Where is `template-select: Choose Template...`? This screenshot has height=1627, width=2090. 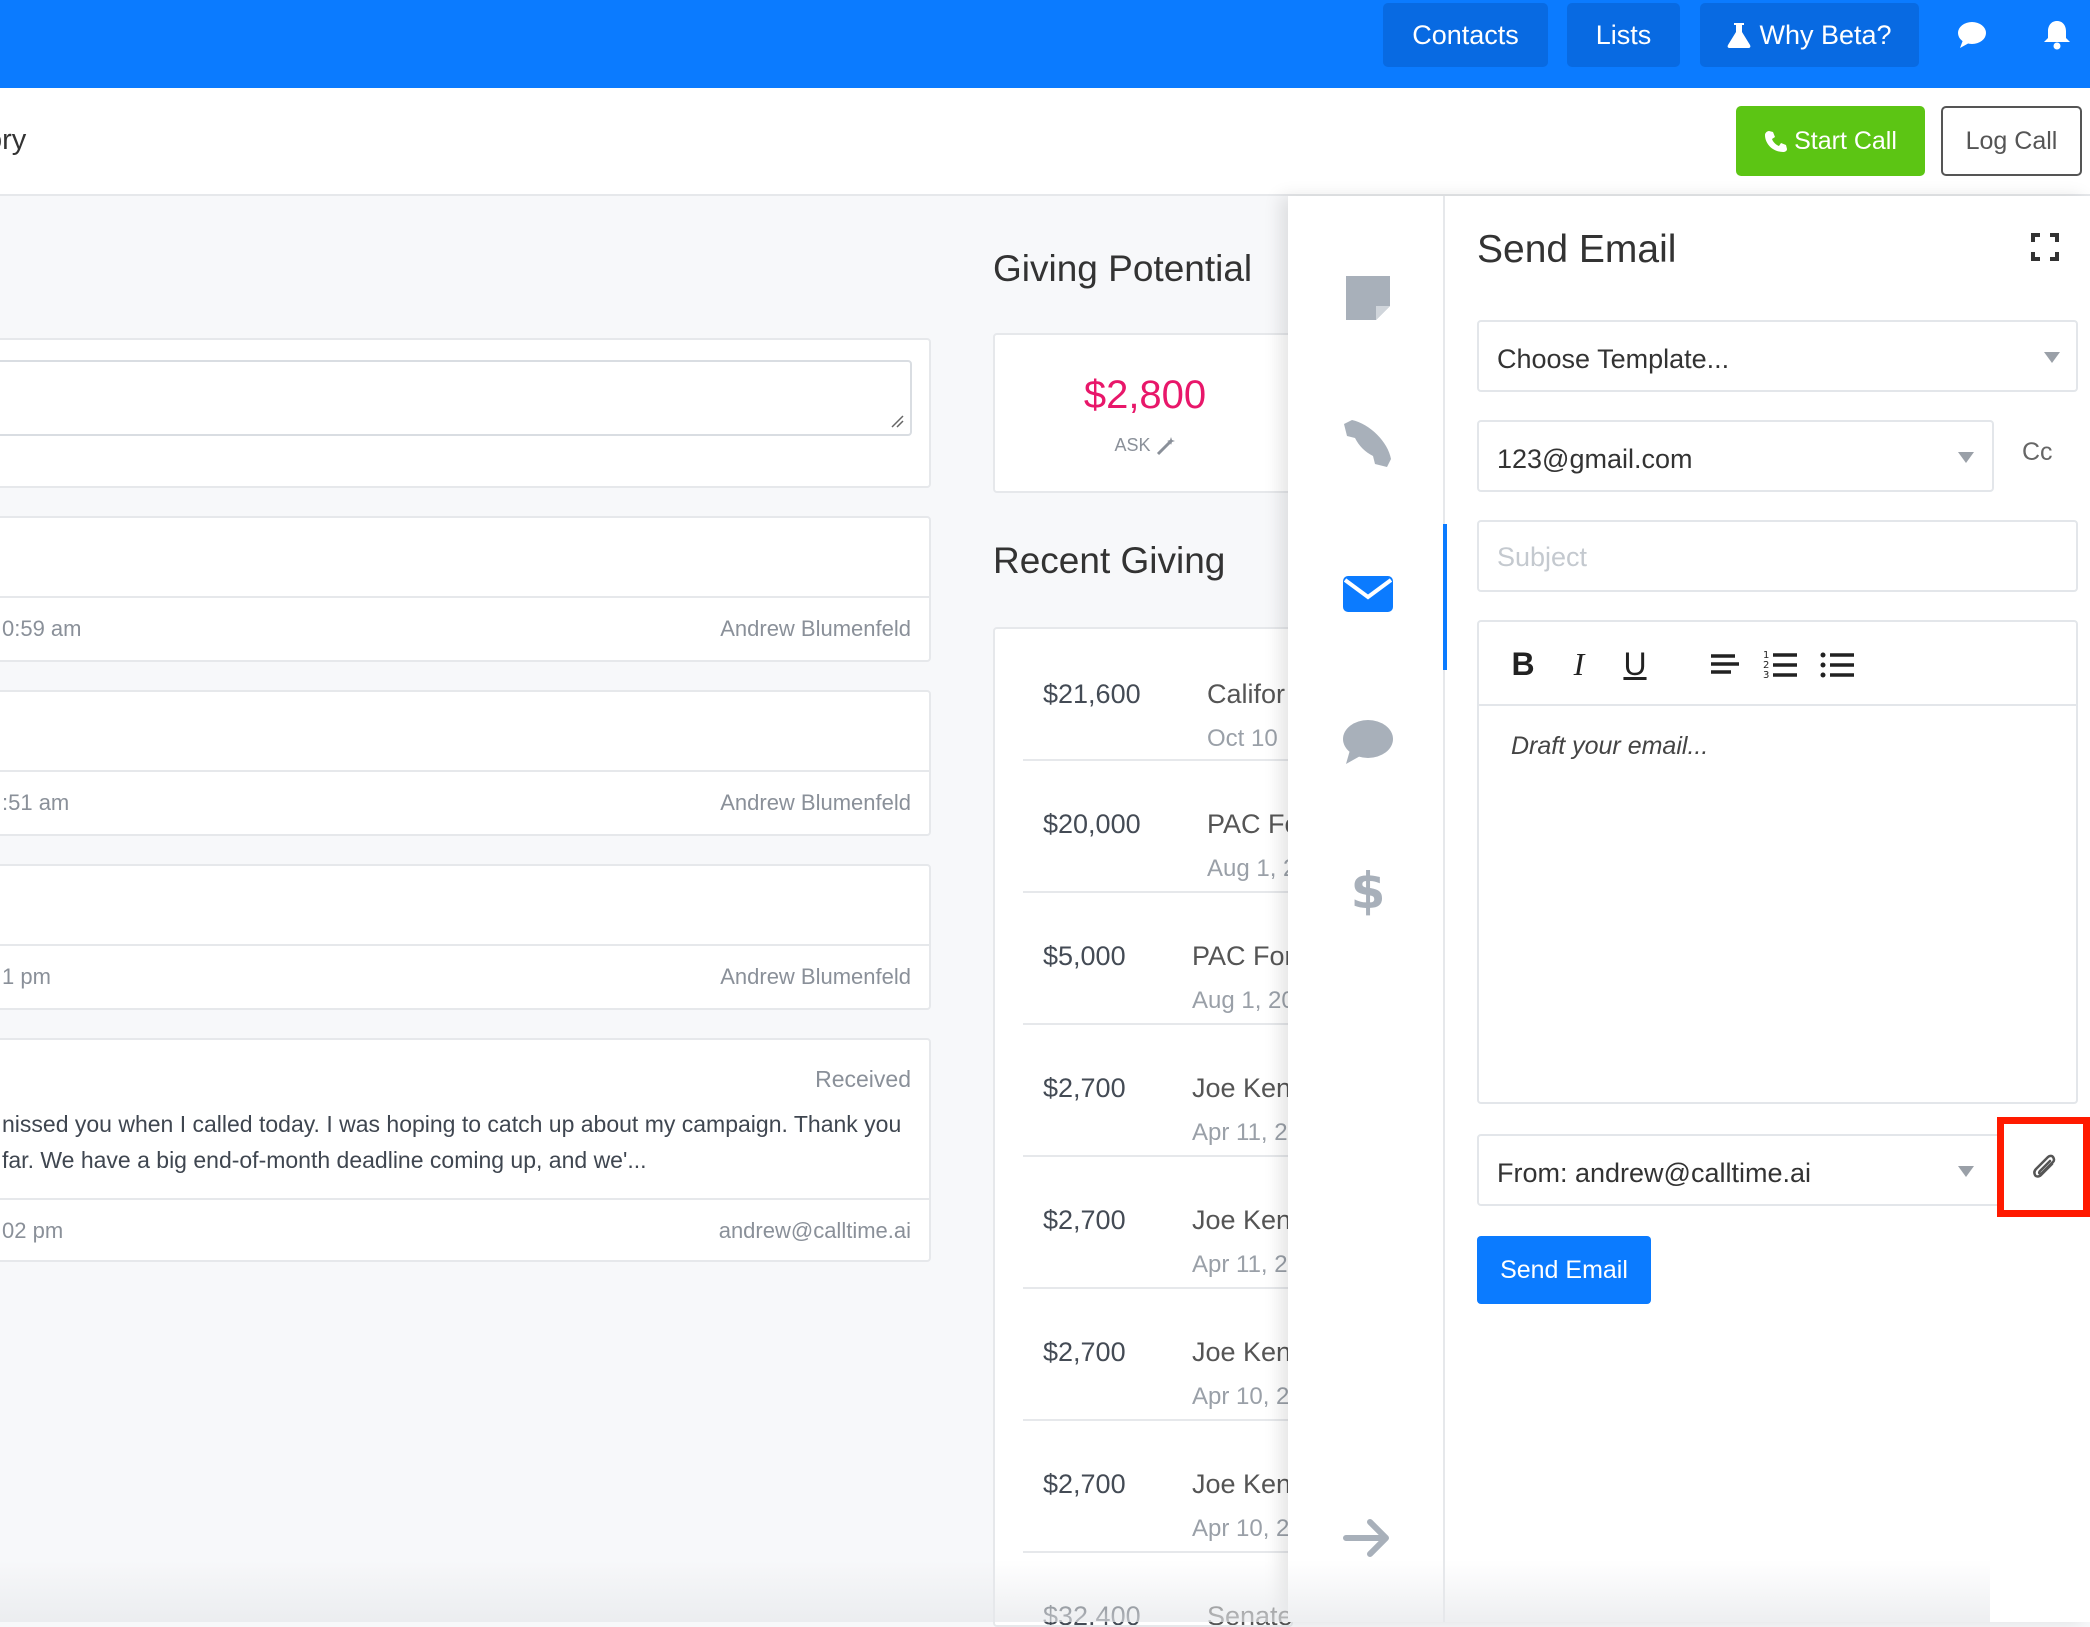 template-select: Choose Template... is located at coordinates (1777, 356).